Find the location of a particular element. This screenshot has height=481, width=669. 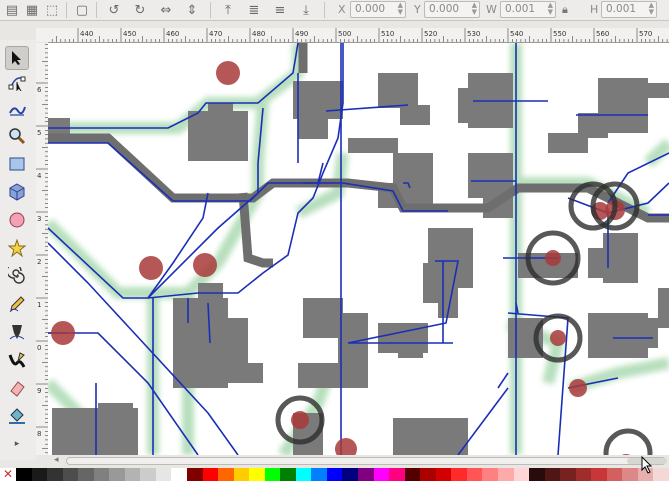

w-field: ▲▼ is located at coordinates (528, 9).